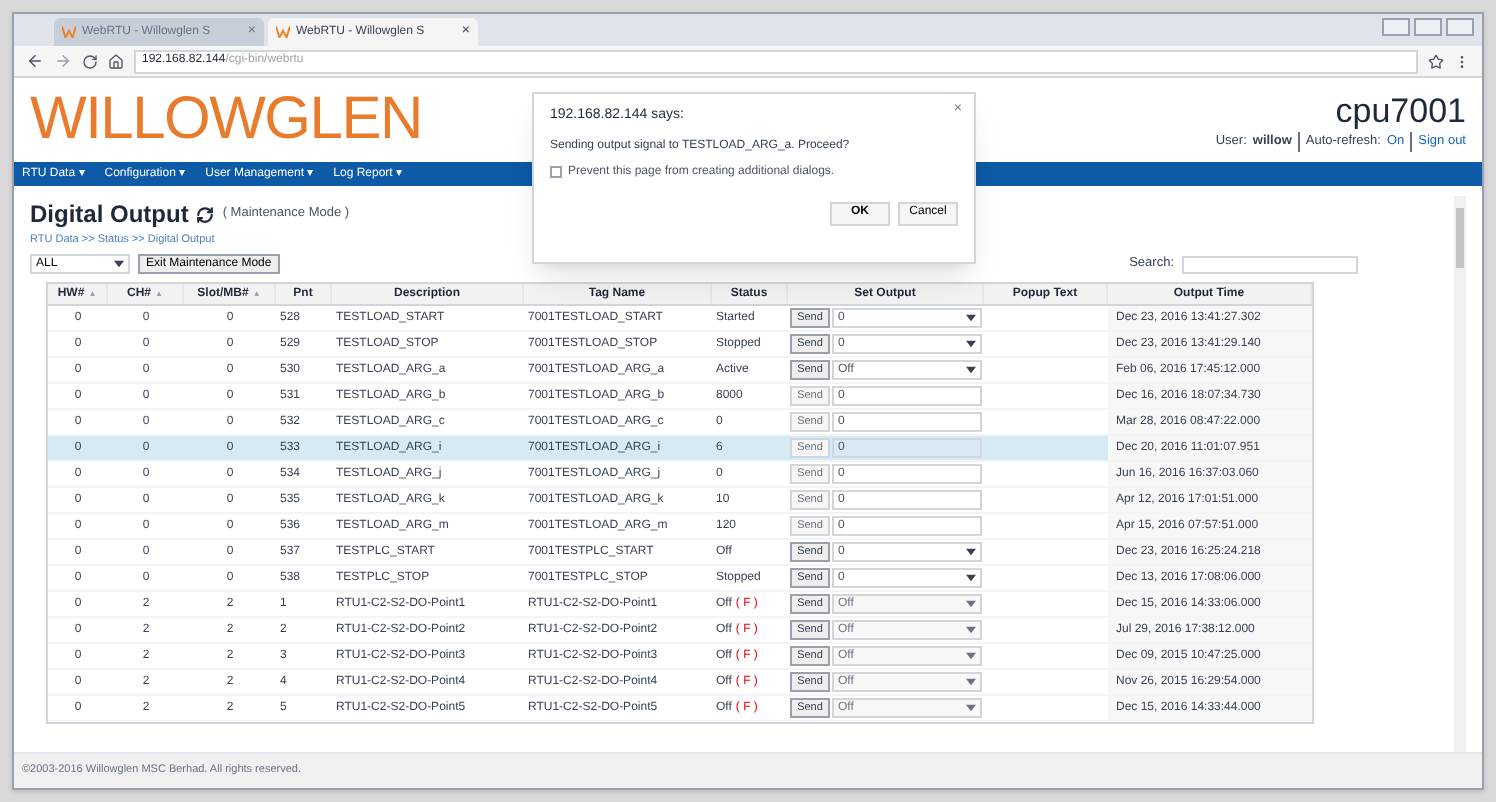 This screenshot has width=1496, height=802. I want to click on dialog-checkbox, so click(556, 172).